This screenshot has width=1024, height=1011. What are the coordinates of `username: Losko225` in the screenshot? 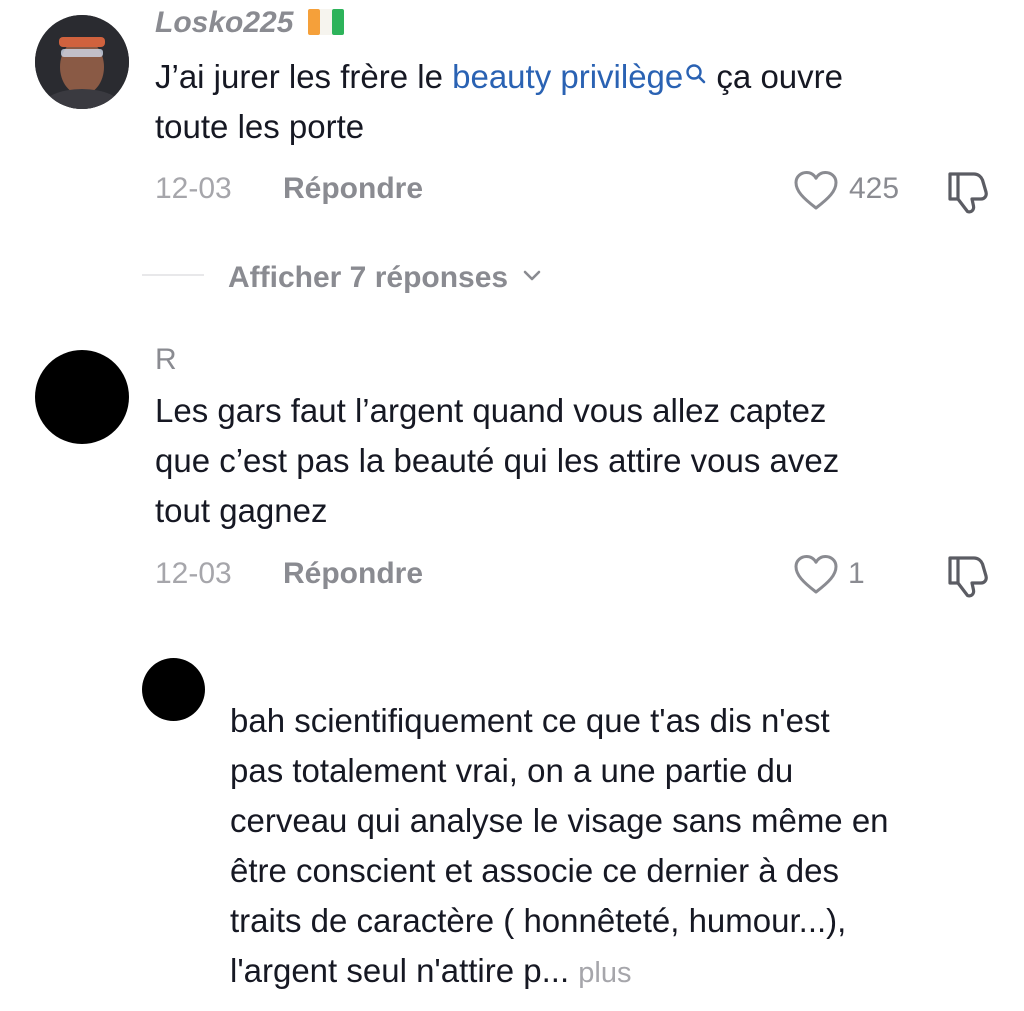 It's located at (249, 23).